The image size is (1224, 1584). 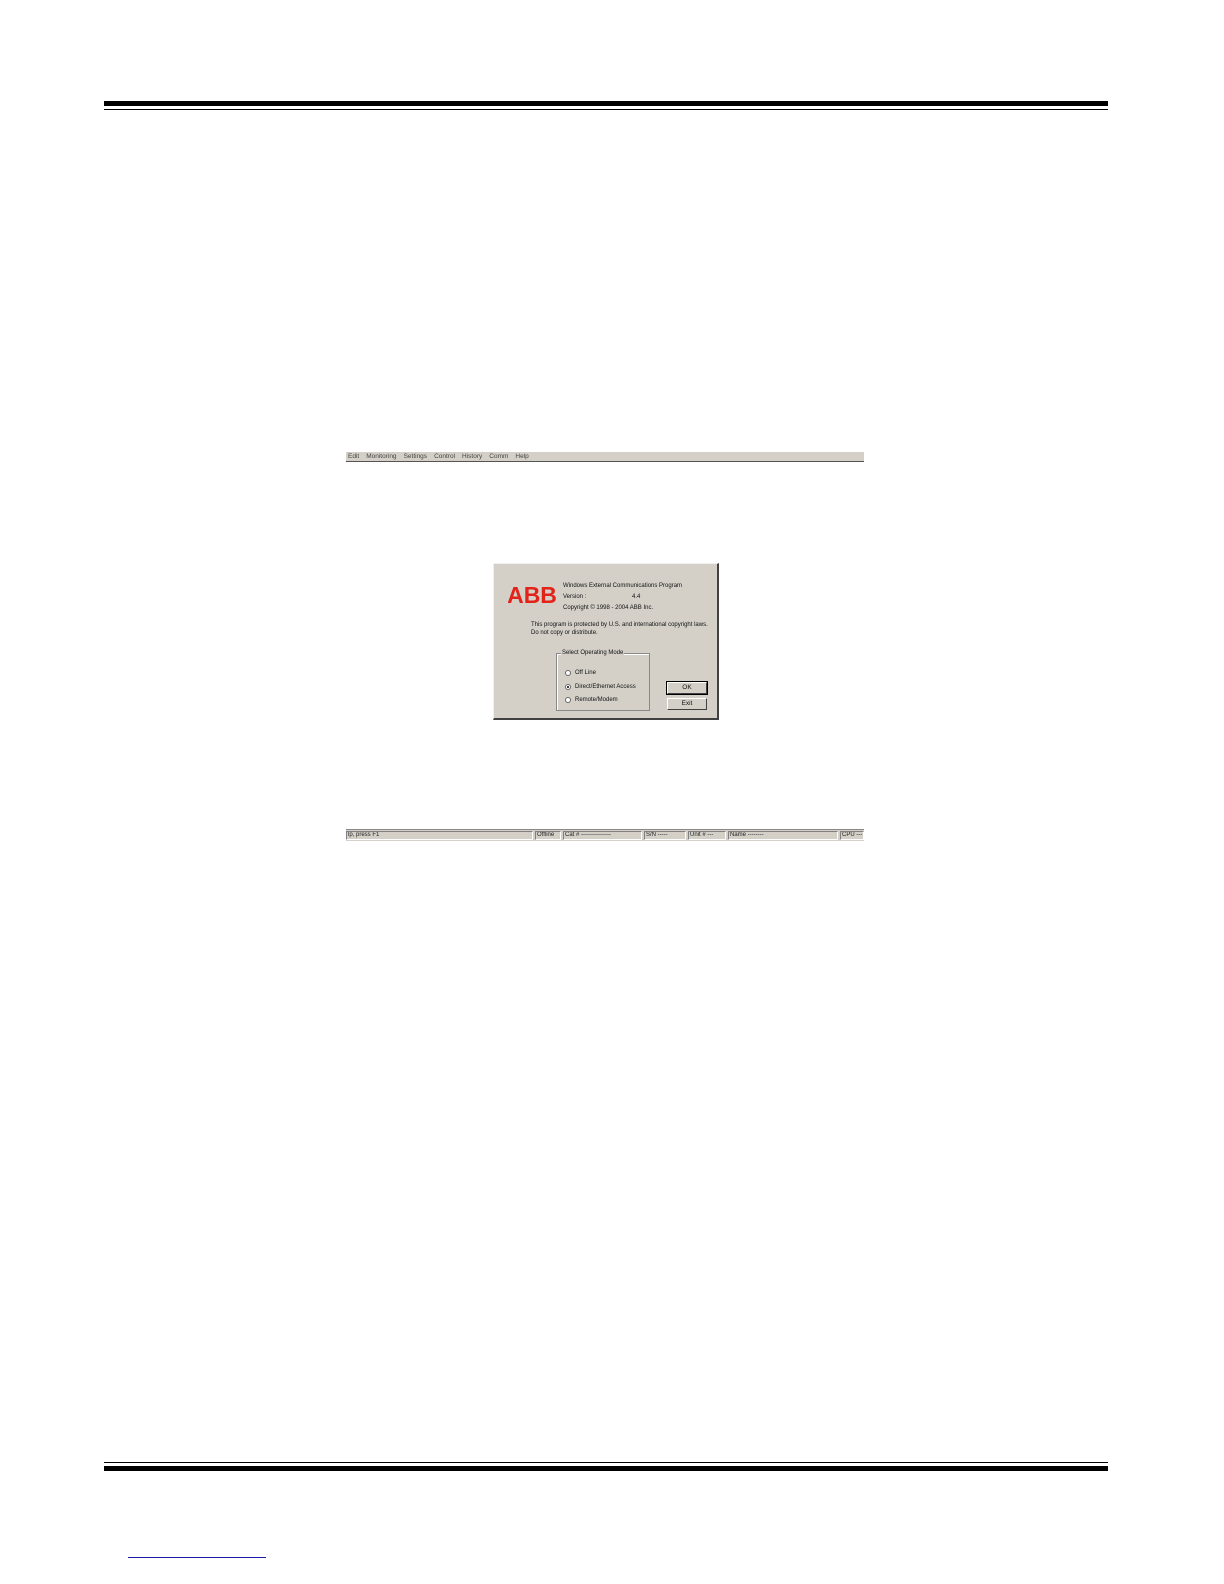 I want to click on abb-logo: ABB, so click(x=532, y=595).